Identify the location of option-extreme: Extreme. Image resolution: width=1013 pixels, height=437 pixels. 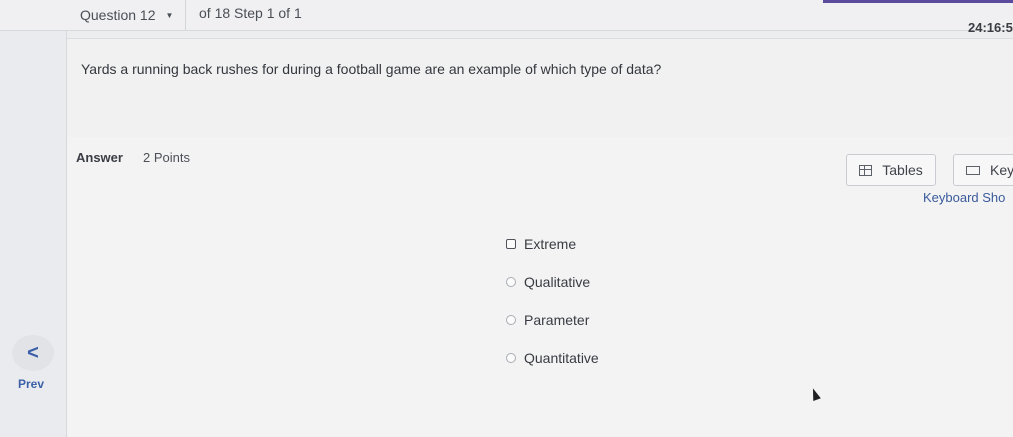
(552, 244).